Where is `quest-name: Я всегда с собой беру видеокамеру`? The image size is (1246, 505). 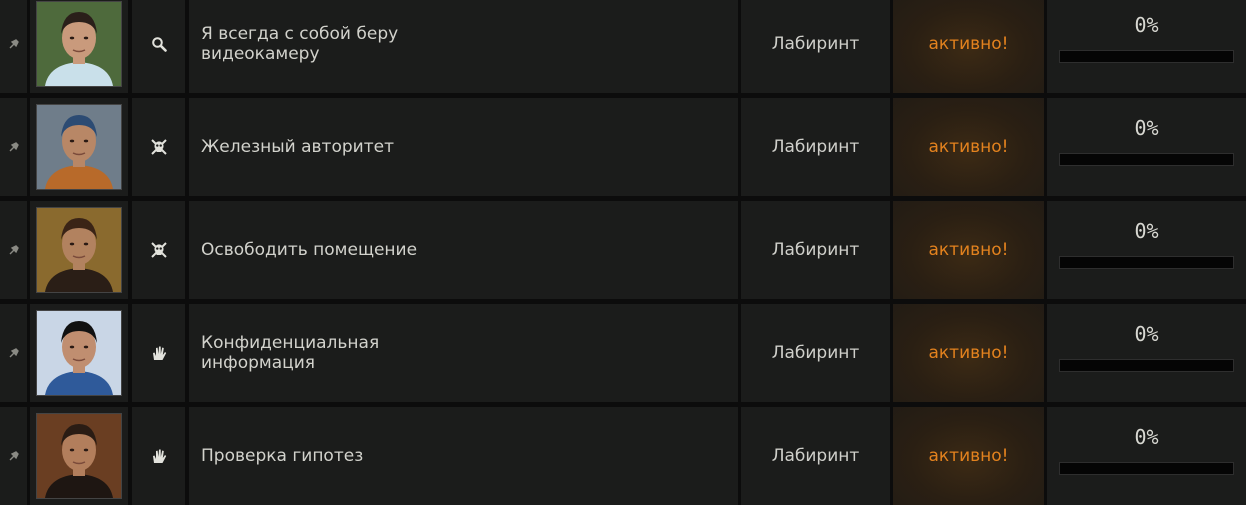
quest-name: Я всегда с собой беру видеокамеру is located at coordinates (299, 44).